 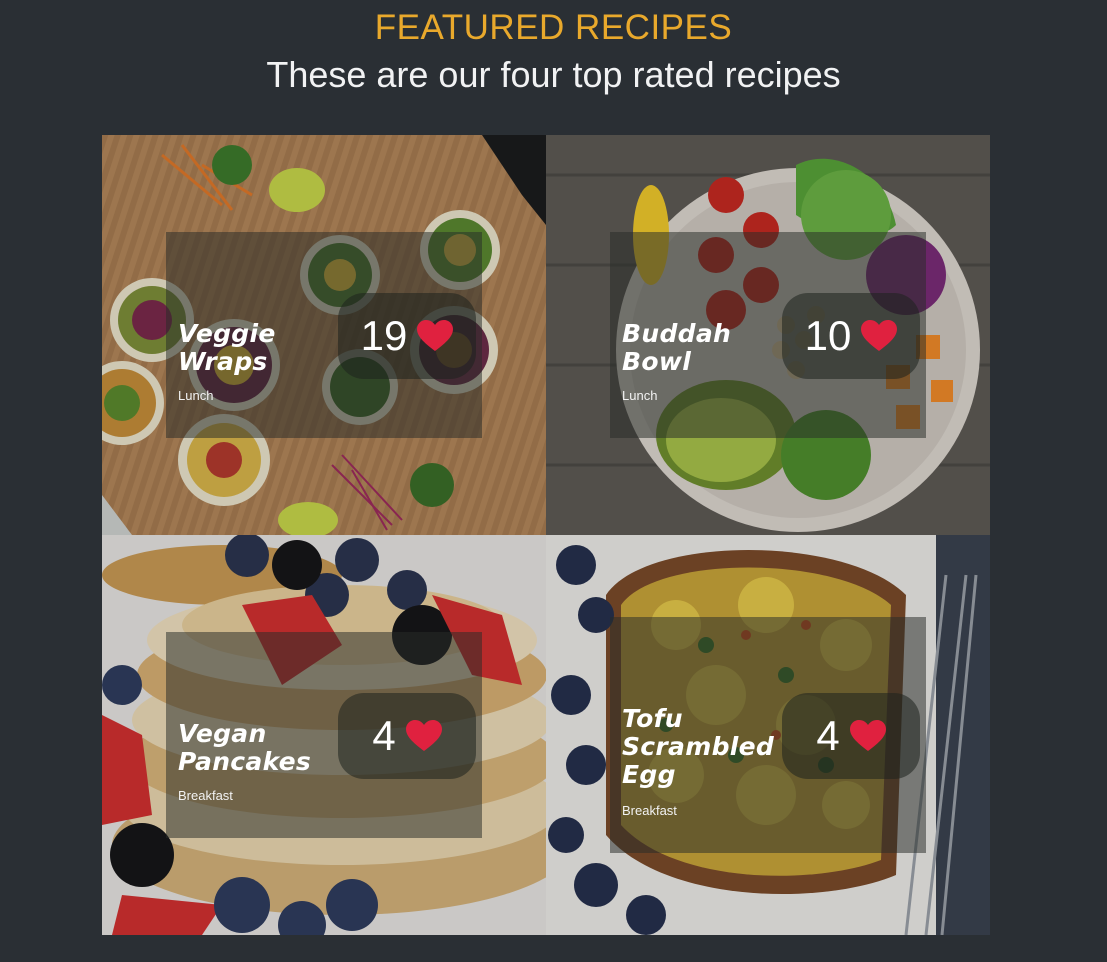 I want to click on recipe-name-line: Tofu, so click(x=652, y=718).